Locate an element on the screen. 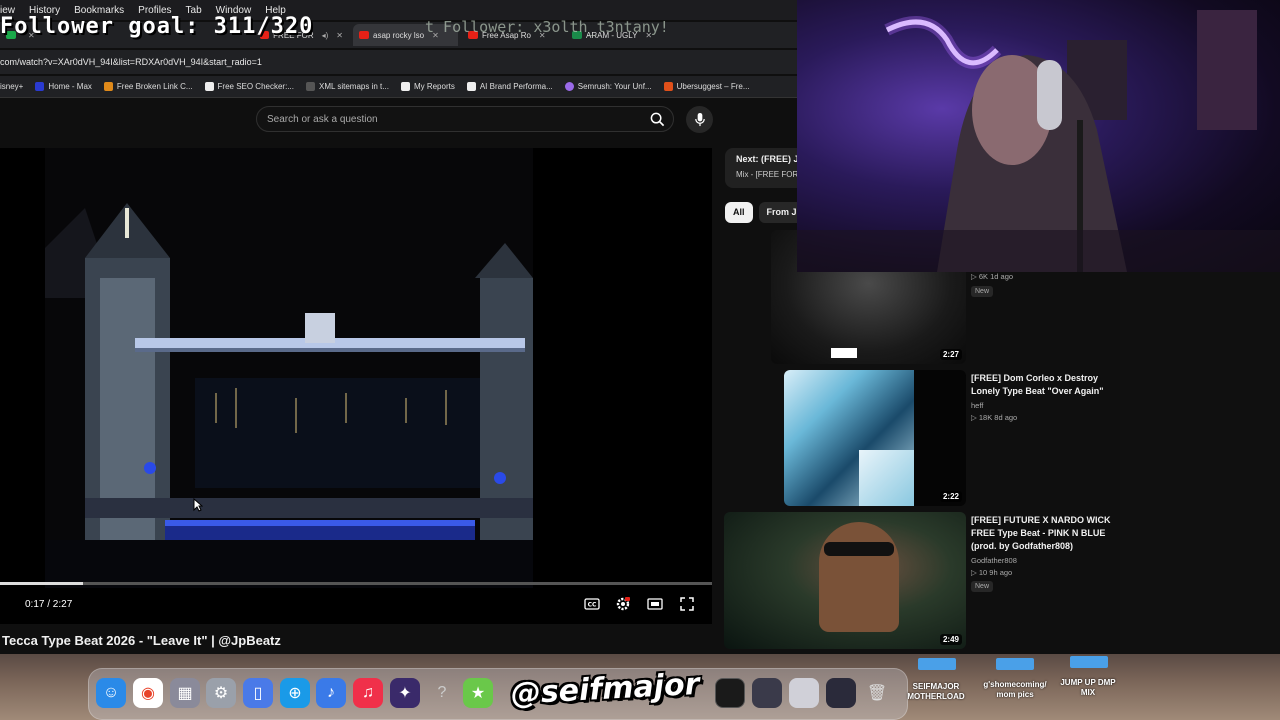 The height and width of the screenshot is (720, 1280). svg-text: CC is located at coordinates (592, 605).